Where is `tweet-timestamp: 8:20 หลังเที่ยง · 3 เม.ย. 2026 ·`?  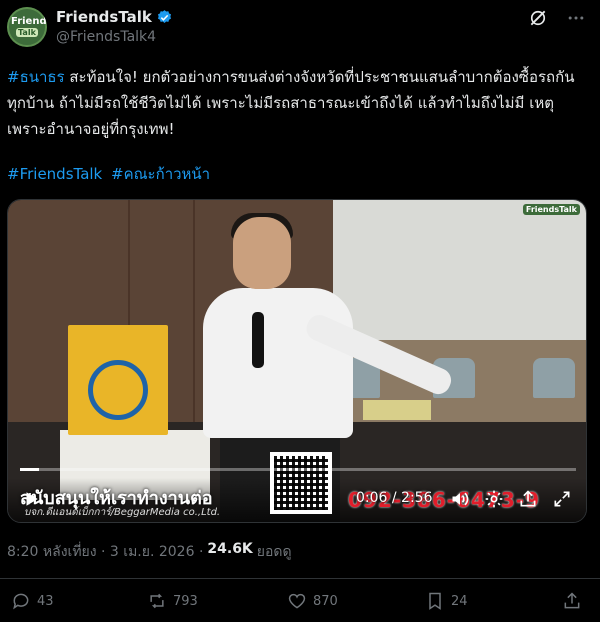
tweet-timestamp: 8:20 หลังเที่ยง · 3 เม.ย. 2026 · is located at coordinates (105, 552).